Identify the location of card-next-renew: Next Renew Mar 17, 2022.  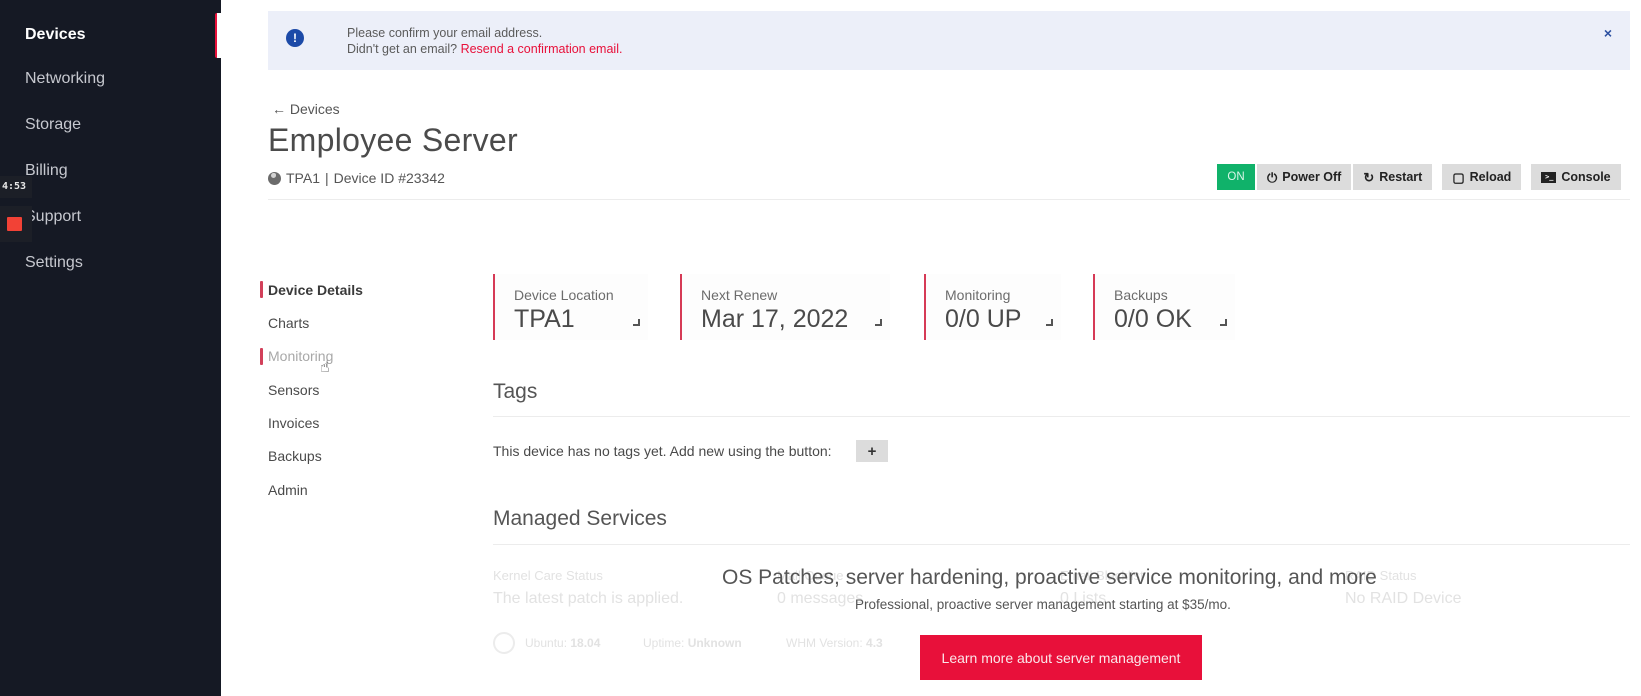
(785, 307).